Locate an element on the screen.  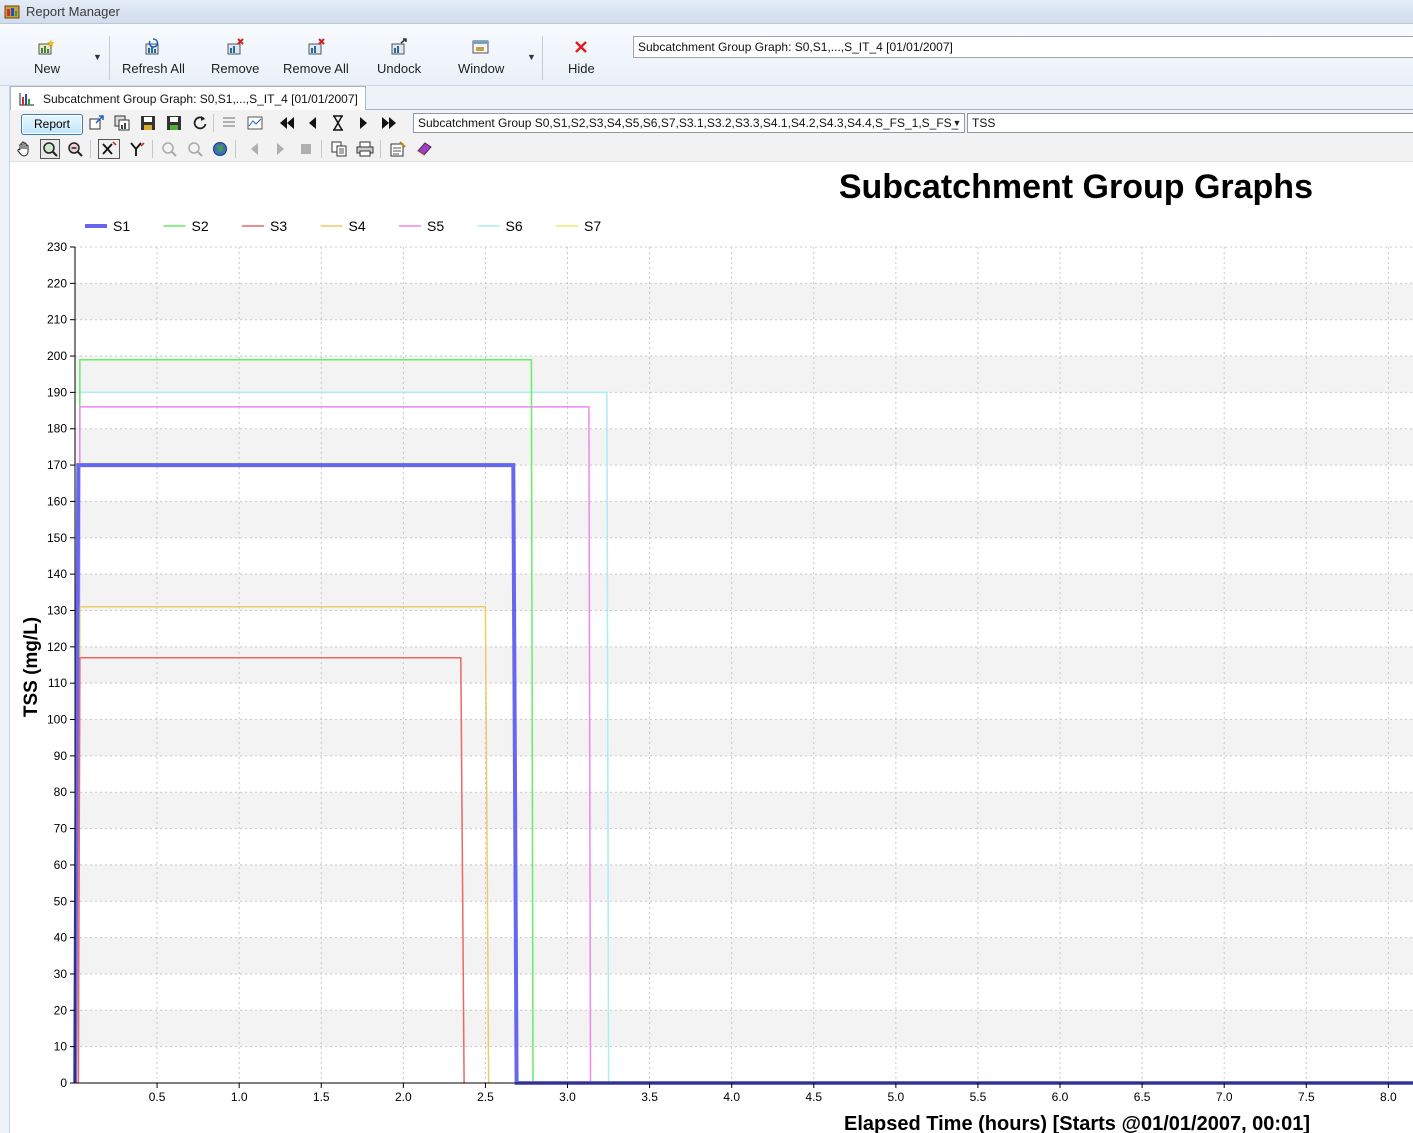
y-tick-label: 150 is located at coordinates (57, 538).